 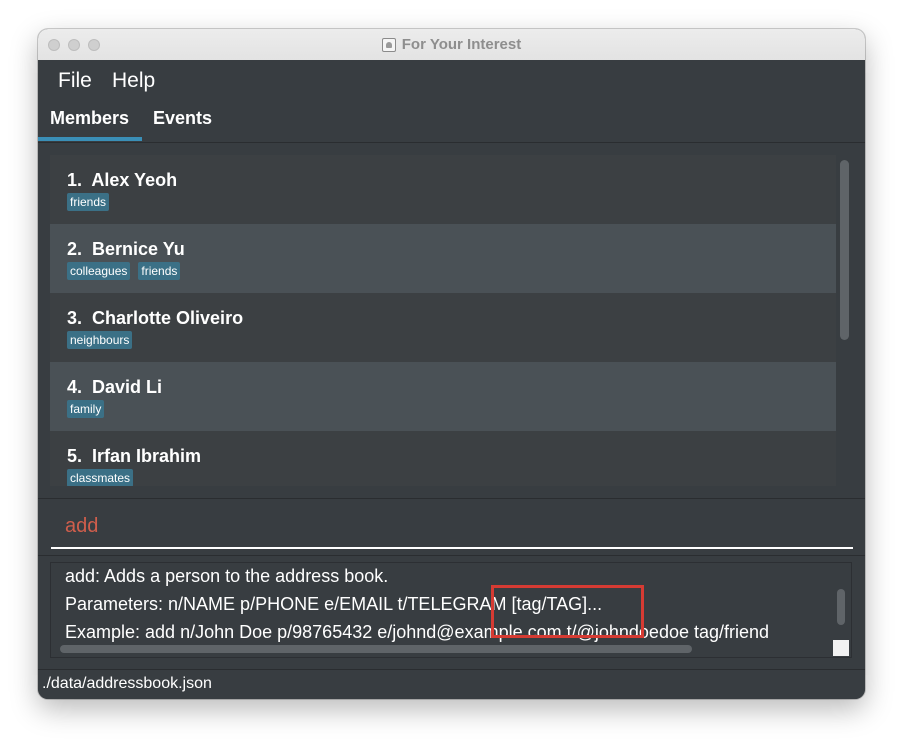 What do you see at coordinates (138, 249) in the screenshot?
I see `member-name: Bernice Yu` at bounding box center [138, 249].